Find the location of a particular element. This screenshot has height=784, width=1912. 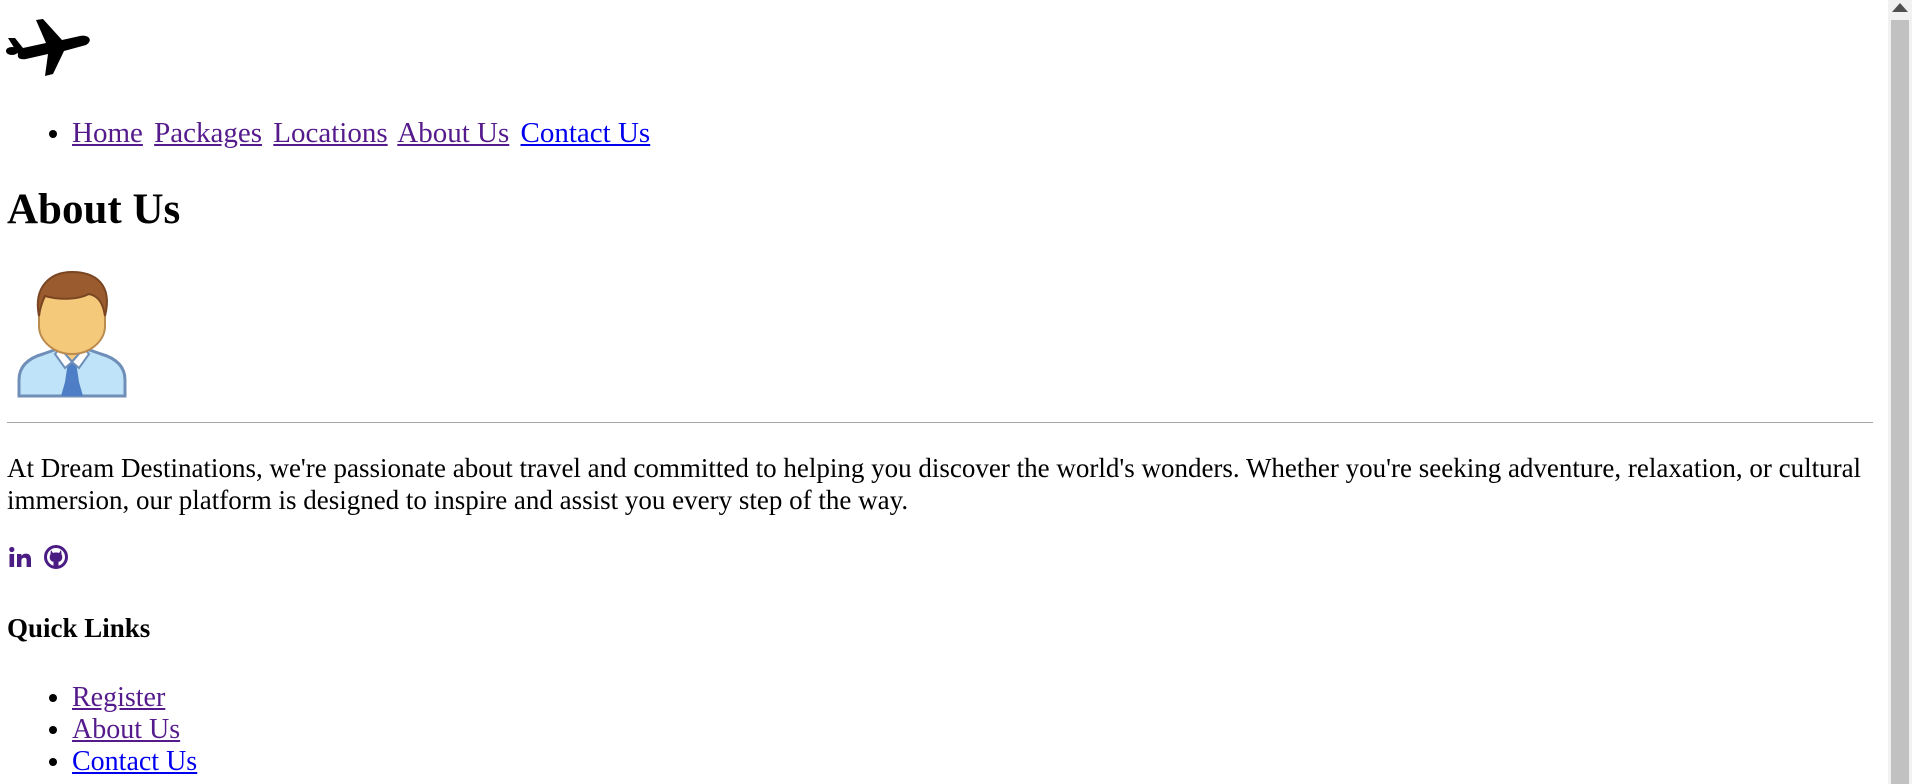

scrollbar-thumb is located at coordinates (1900, 402).